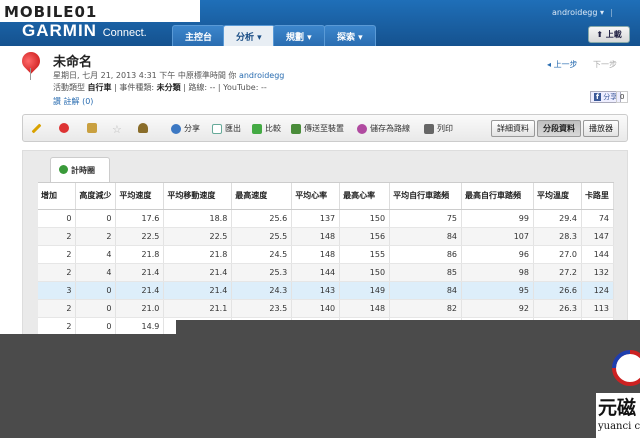 The height and width of the screenshot is (438, 640). I want to click on table-cell: 26.6, so click(557, 290).